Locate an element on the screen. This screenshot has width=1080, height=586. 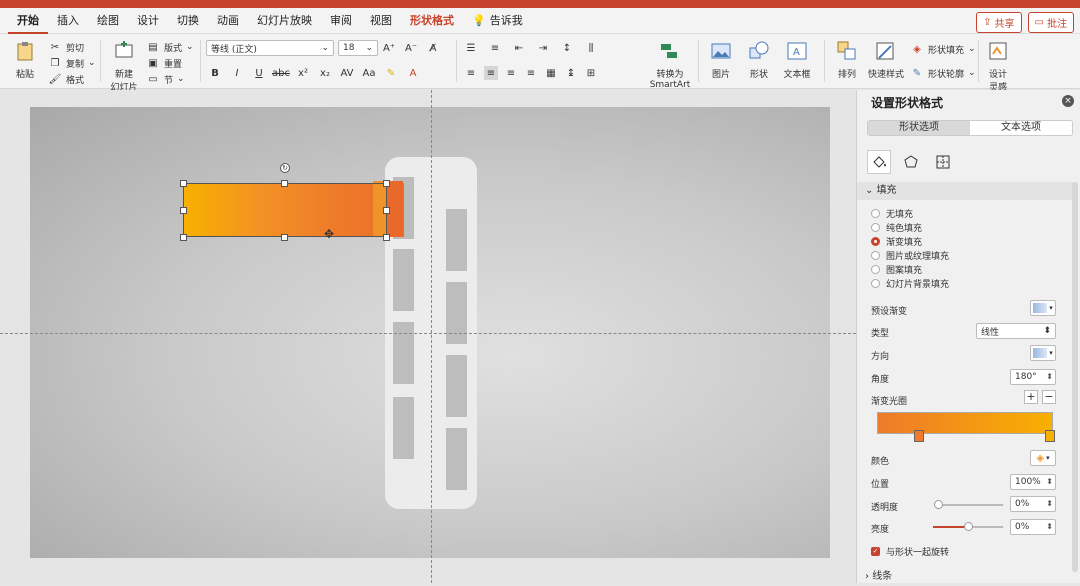
stop-color-picker: ◈ ▾ is located at coordinates (1043, 458).